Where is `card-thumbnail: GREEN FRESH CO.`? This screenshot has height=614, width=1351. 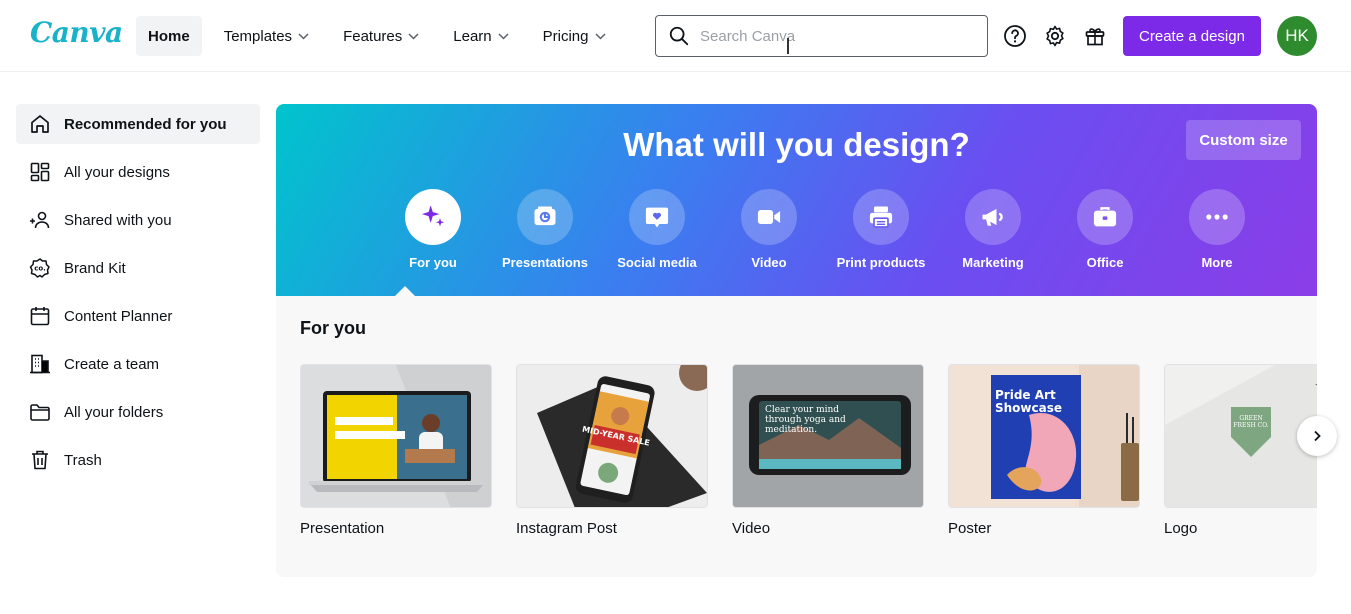 card-thumbnail: GREEN FRESH CO. is located at coordinates (1240, 436).